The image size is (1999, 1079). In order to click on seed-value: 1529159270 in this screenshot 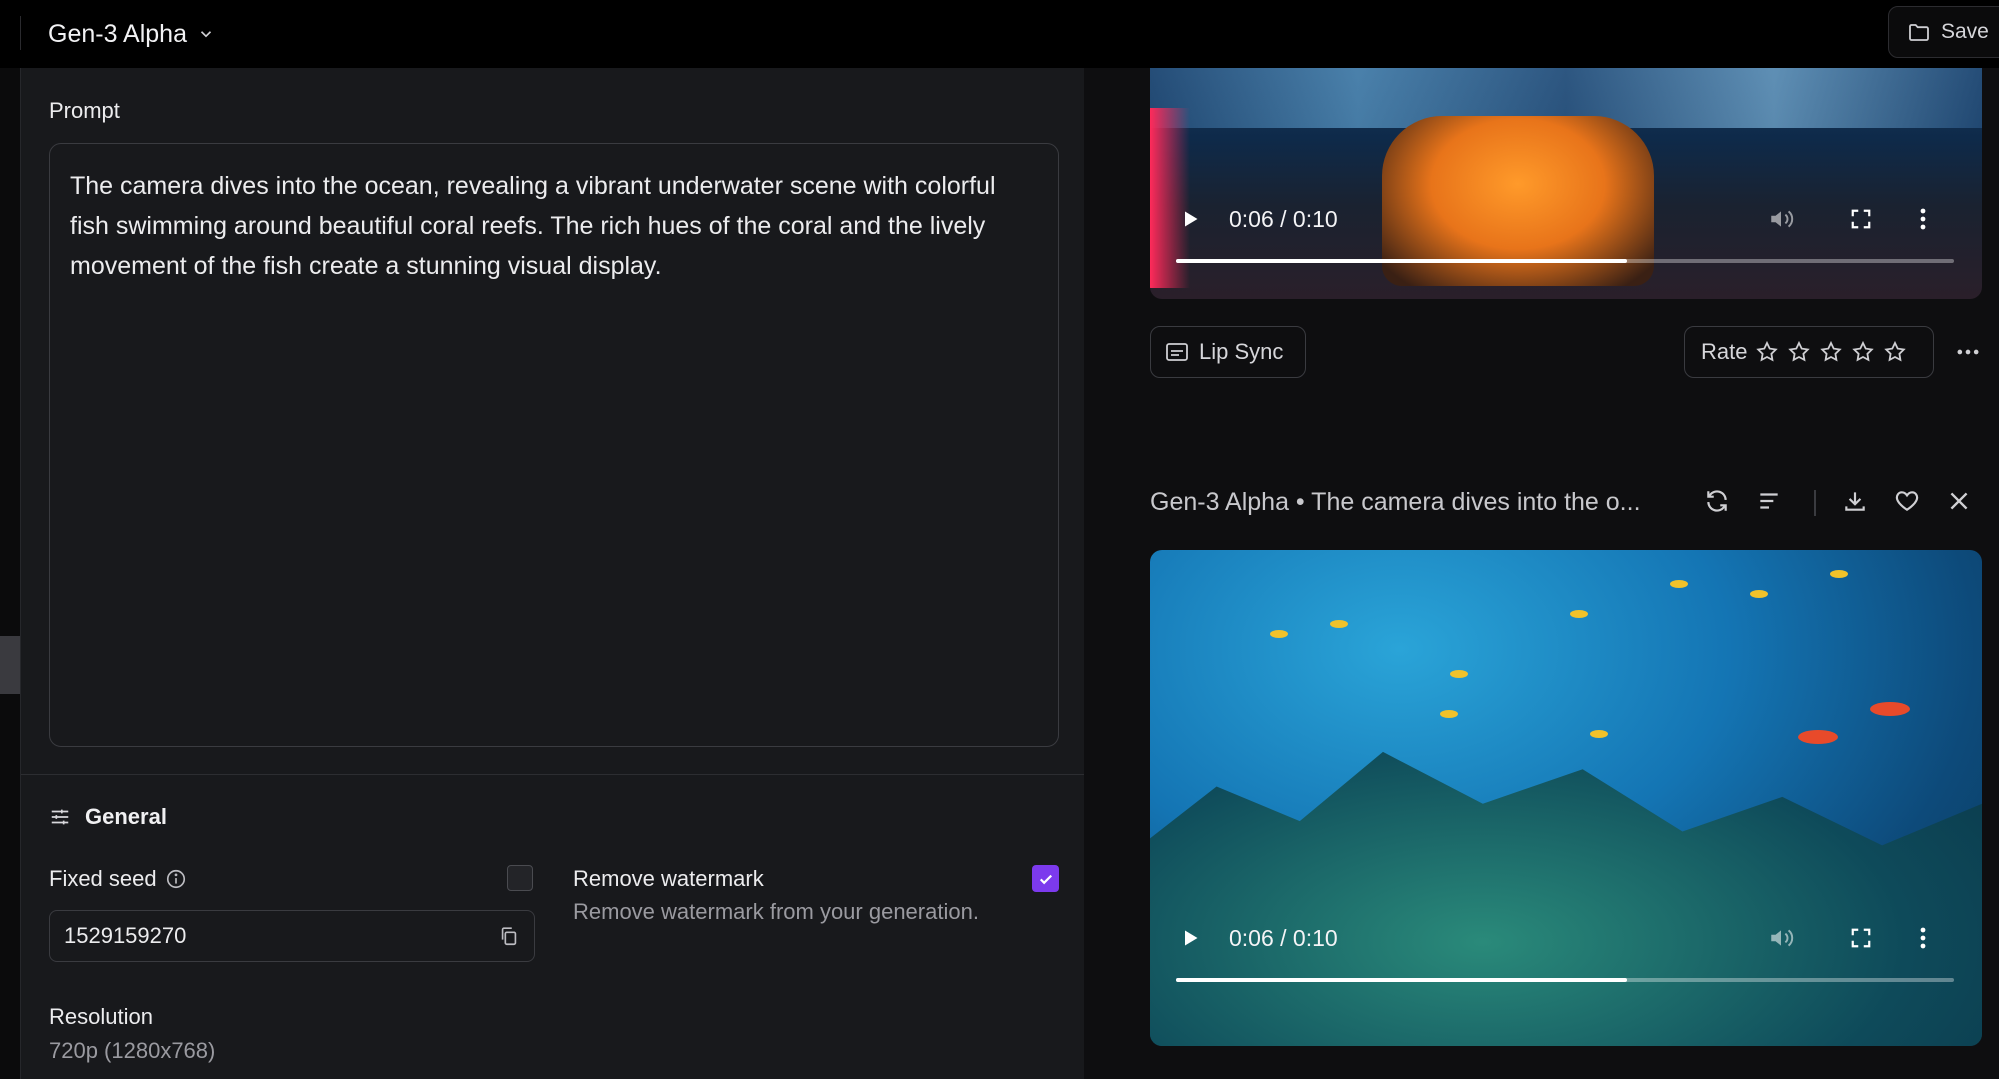, I will do `click(125, 935)`.